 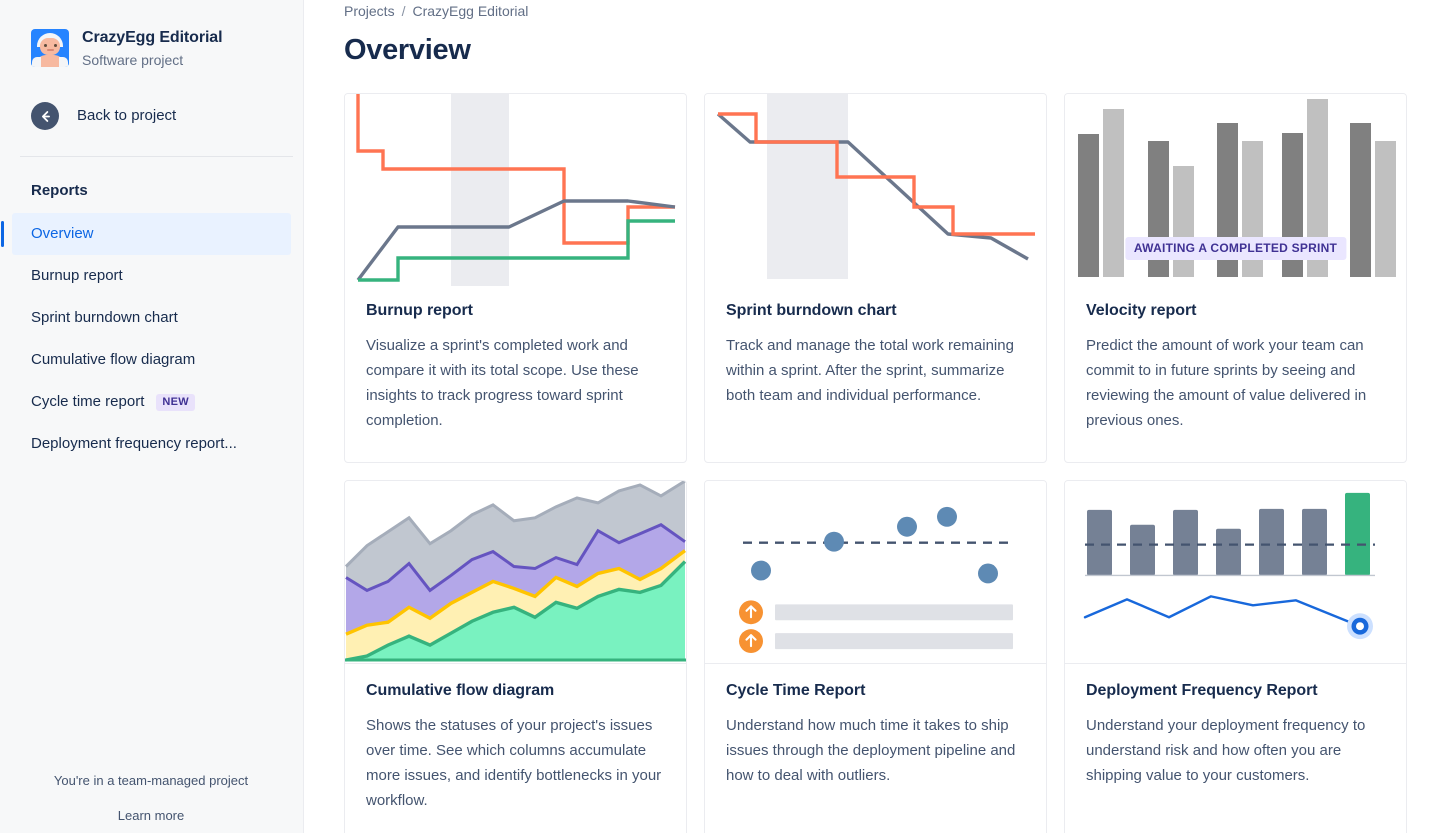 What do you see at coordinates (151, 402) in the screenshot?
I see `sidebar-item-cycle-time-report: Cycle time report NEW` at bounding box center [151, 402].